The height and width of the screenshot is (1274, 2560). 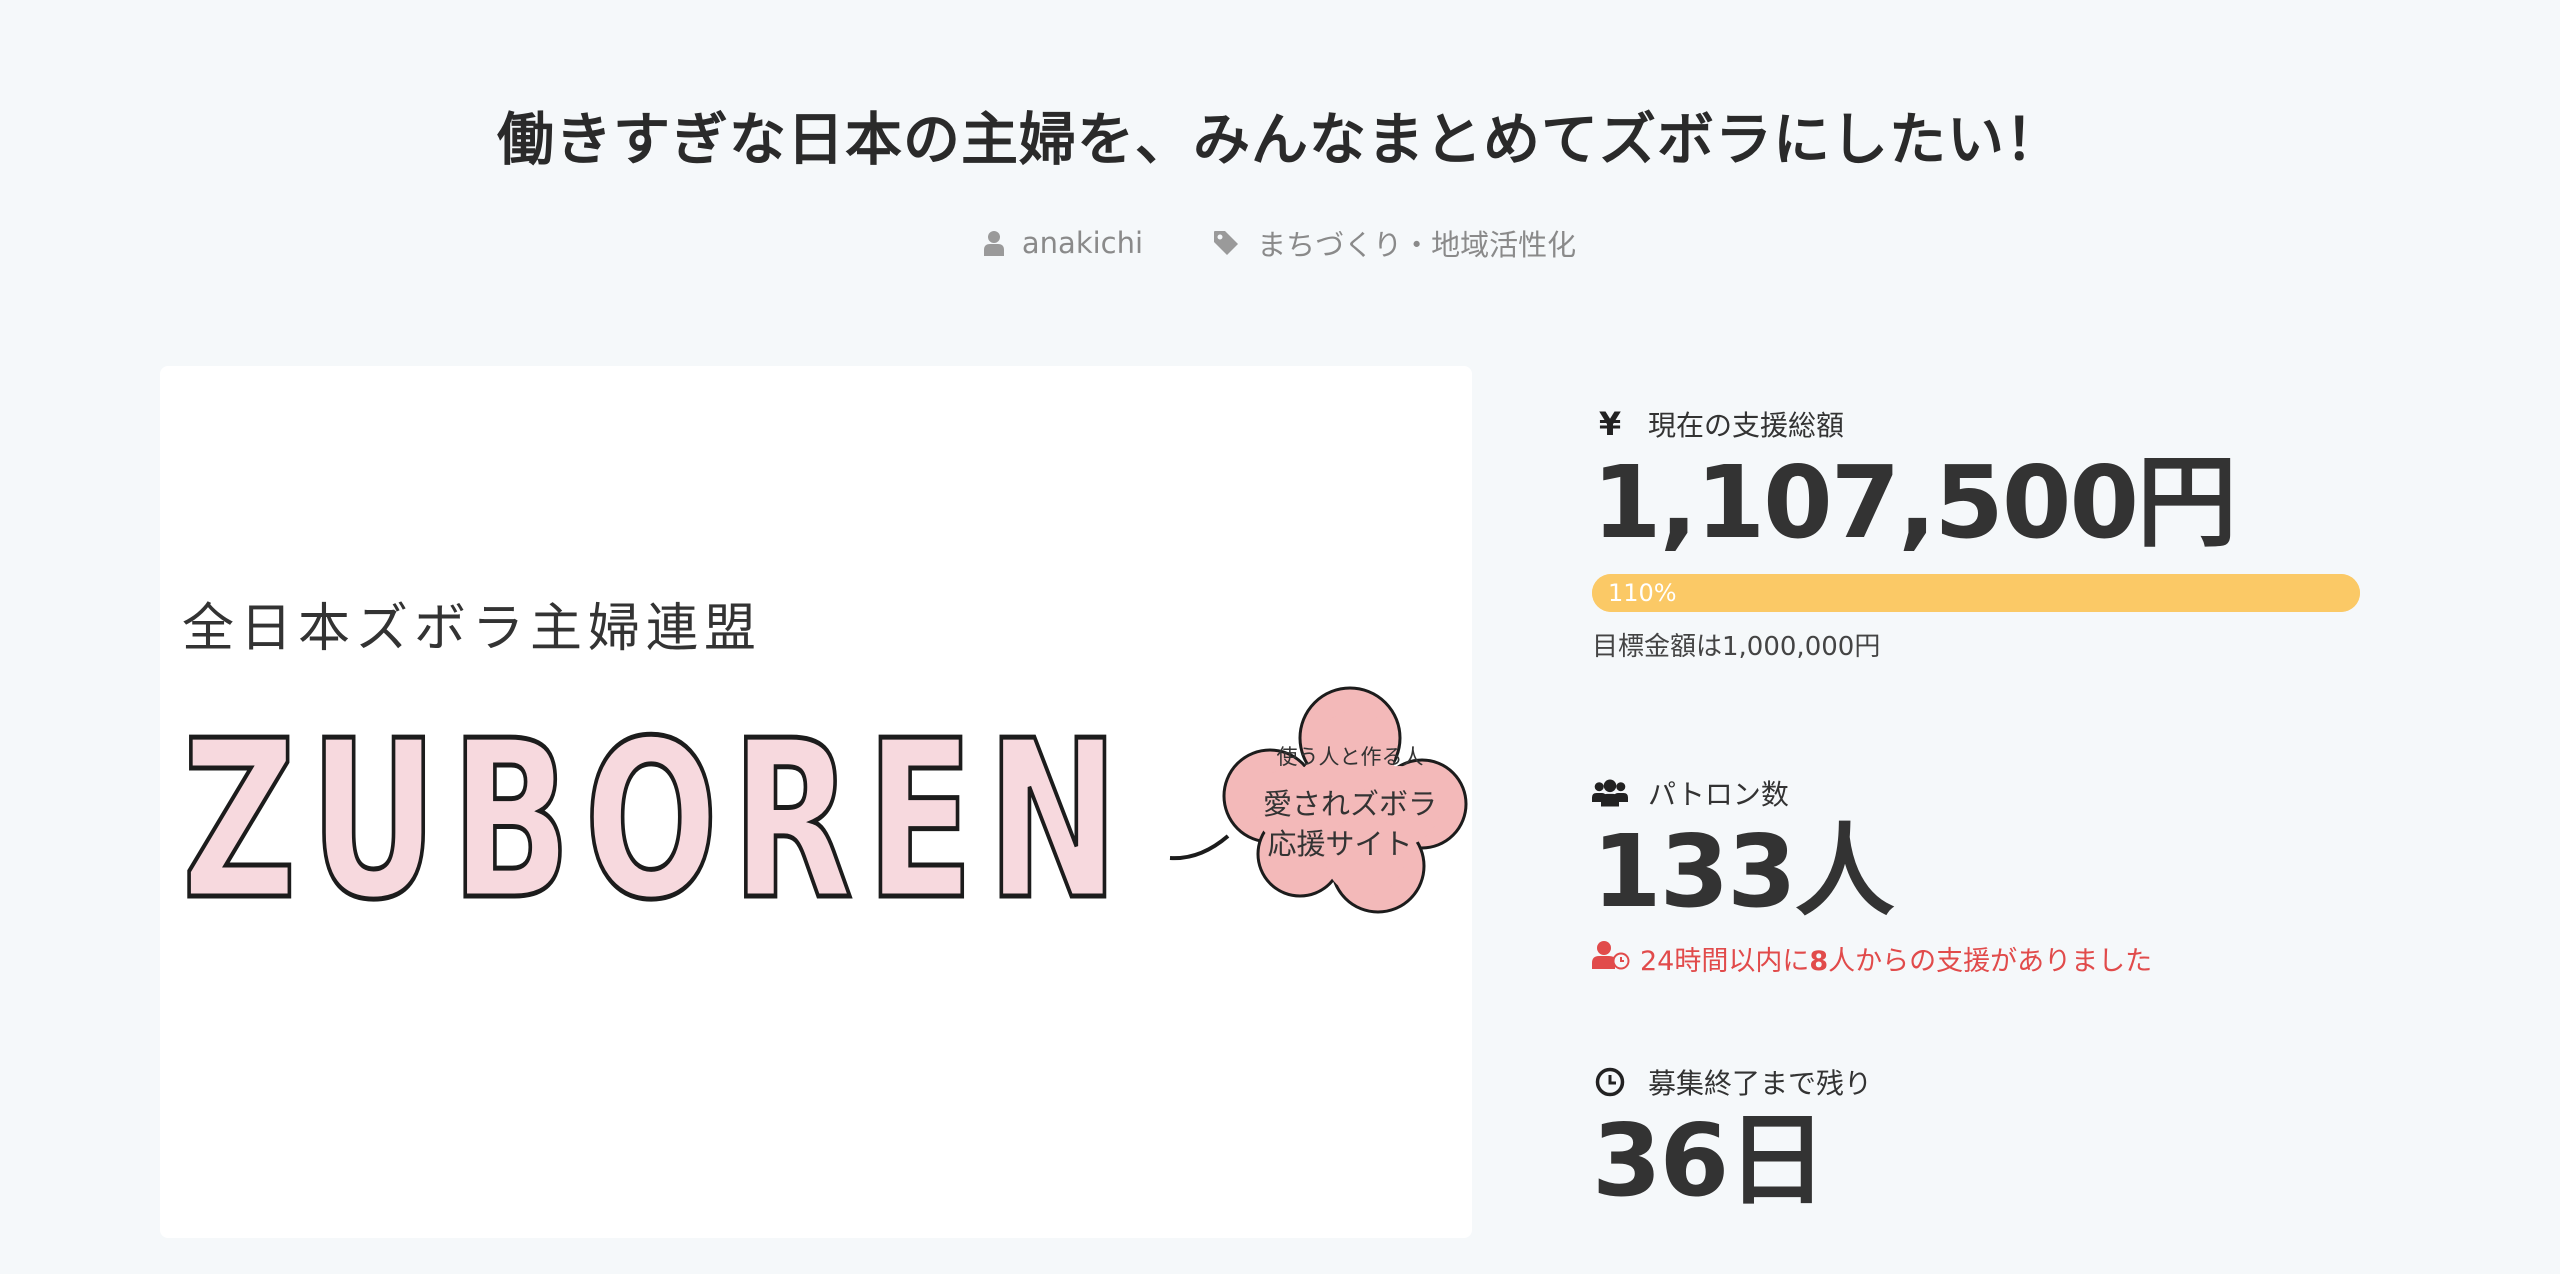 I want to click on remaining-value: 36日, so click(x=1709, y=1160).